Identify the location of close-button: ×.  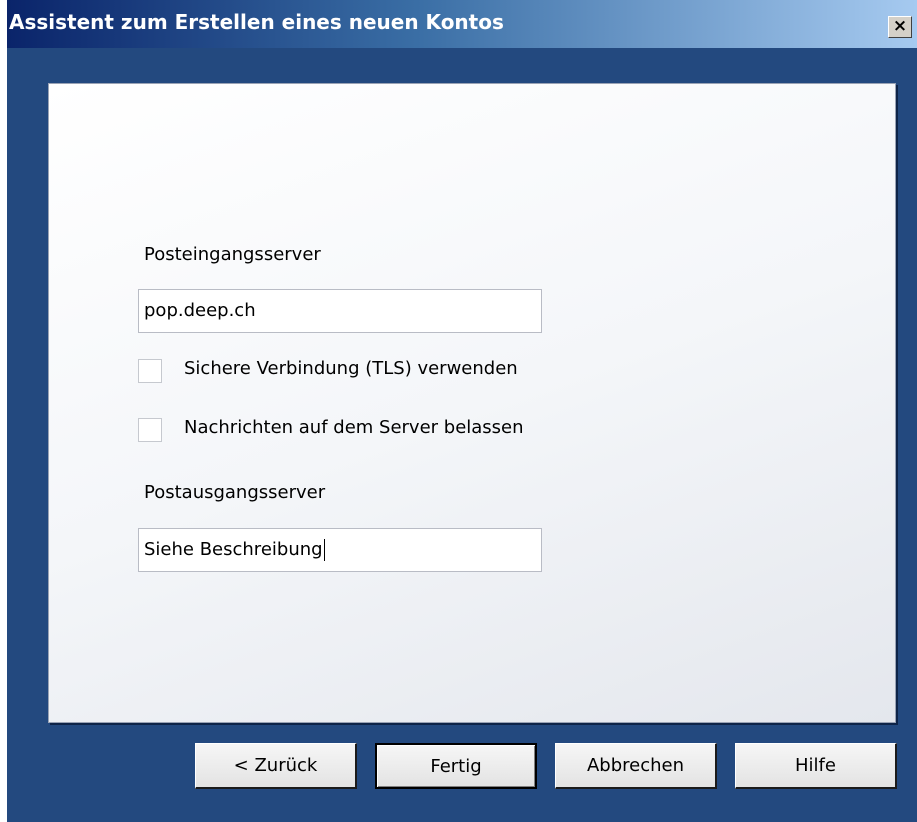
(900, 27).